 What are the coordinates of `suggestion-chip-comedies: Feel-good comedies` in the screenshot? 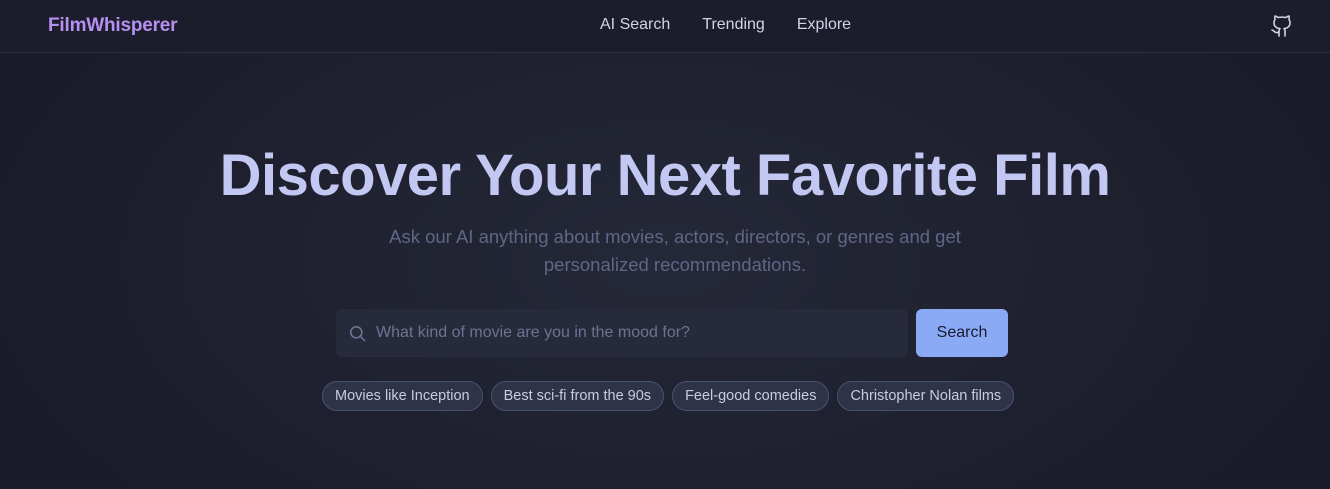 It's located at (751, 396).